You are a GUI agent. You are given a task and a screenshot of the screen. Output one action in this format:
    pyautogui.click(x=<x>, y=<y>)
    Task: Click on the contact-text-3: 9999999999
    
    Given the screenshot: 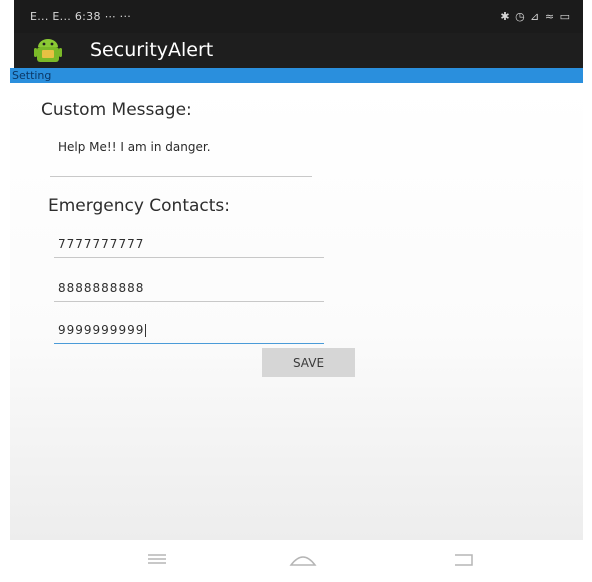 What is the action you would take?
    pyautogui.click(x=101, y=330)
    